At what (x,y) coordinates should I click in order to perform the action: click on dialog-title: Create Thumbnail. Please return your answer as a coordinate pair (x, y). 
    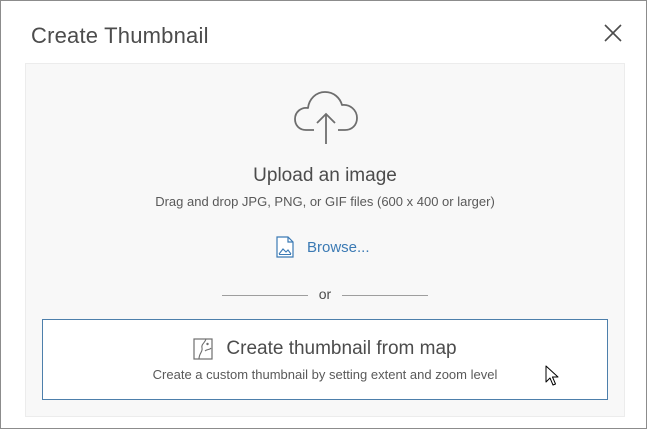
    Looking at the image, I should click on (120, 35).